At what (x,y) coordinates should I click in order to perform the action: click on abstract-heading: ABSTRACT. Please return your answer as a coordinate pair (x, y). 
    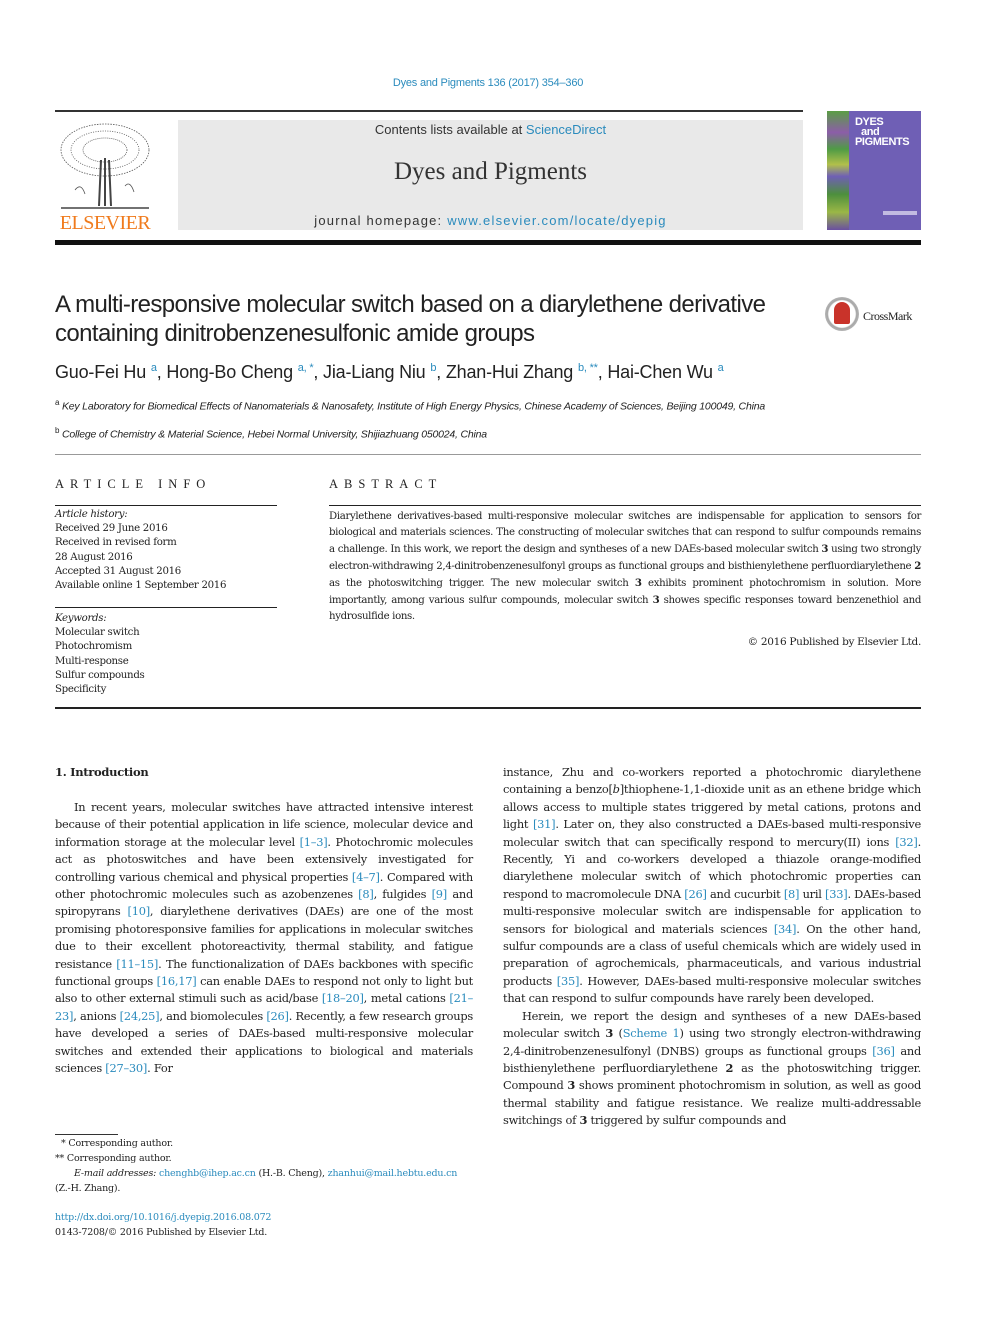
    Looking at the image, I should click on (386, 484).